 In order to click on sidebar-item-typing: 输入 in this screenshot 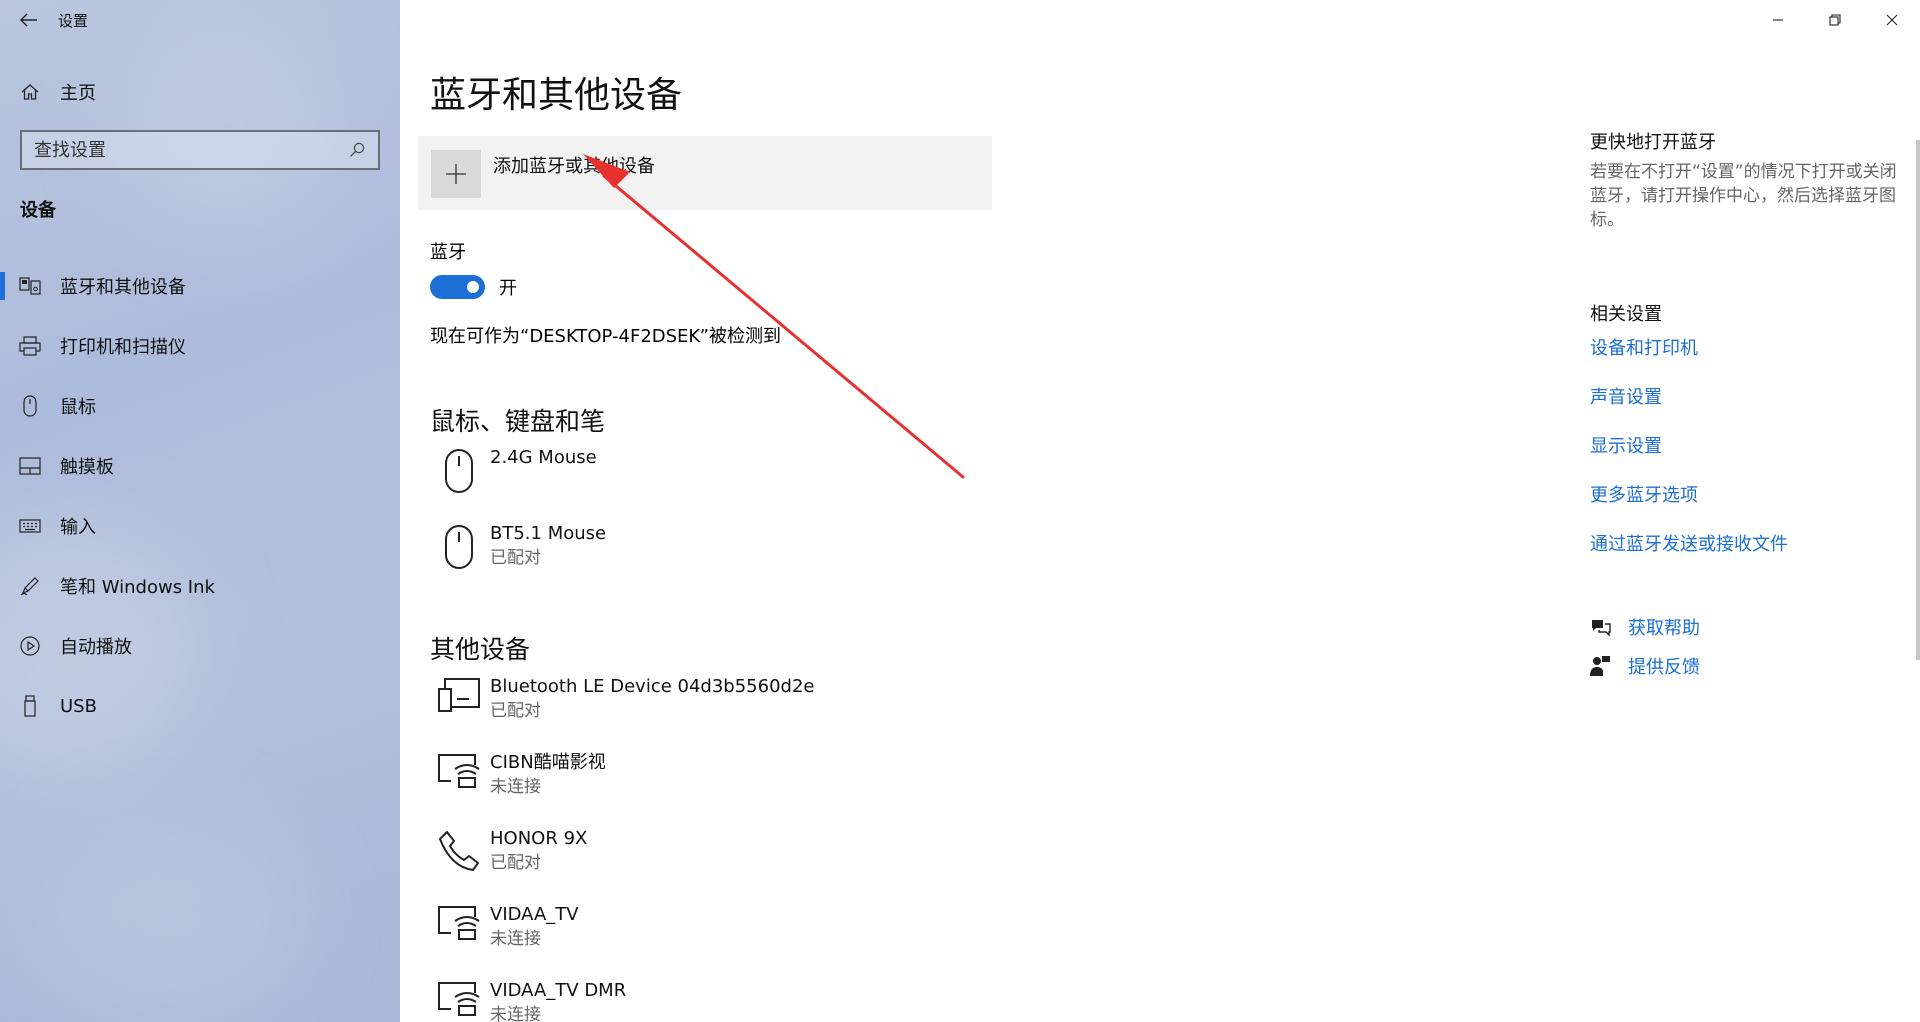, I will do `click(200, 526)`.